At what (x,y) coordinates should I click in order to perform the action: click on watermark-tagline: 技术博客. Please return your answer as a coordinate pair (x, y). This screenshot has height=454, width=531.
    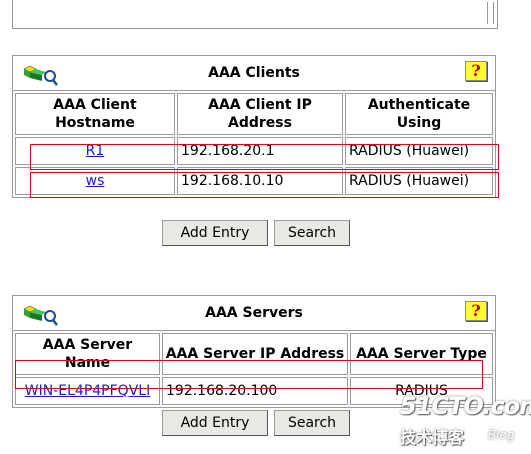
    Looking at the image, I should click on (432, 437).